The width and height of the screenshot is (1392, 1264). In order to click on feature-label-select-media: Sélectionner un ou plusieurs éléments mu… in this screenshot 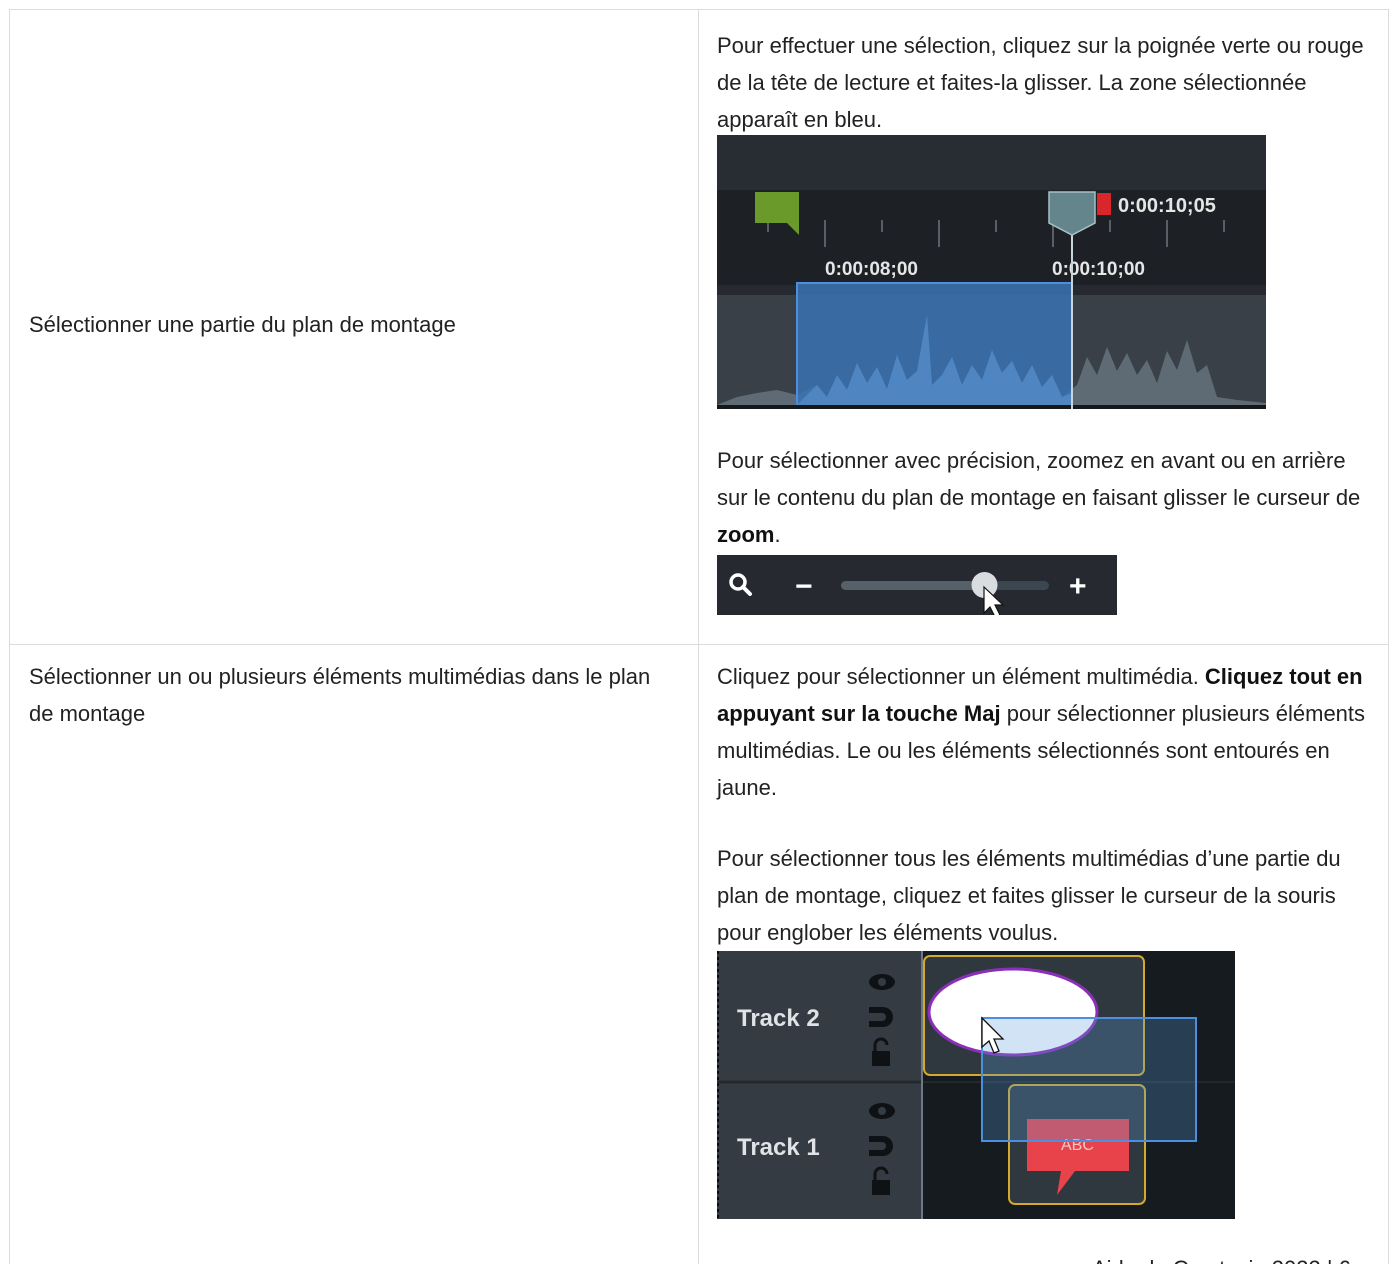, I will do `click(340, 695)`.